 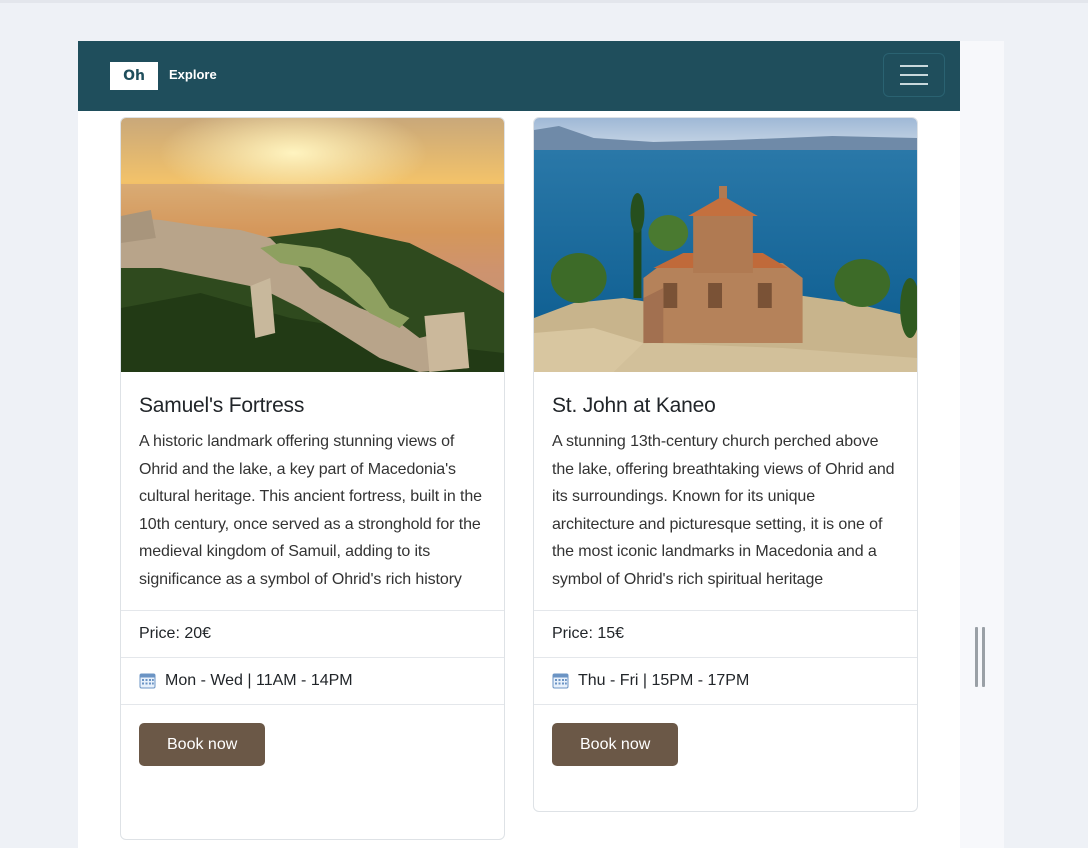 What do you see at coordinates (634, 405) in the screenshot?
I see `card-title: St. John at Kaneo` at bounding box center [634, 405].